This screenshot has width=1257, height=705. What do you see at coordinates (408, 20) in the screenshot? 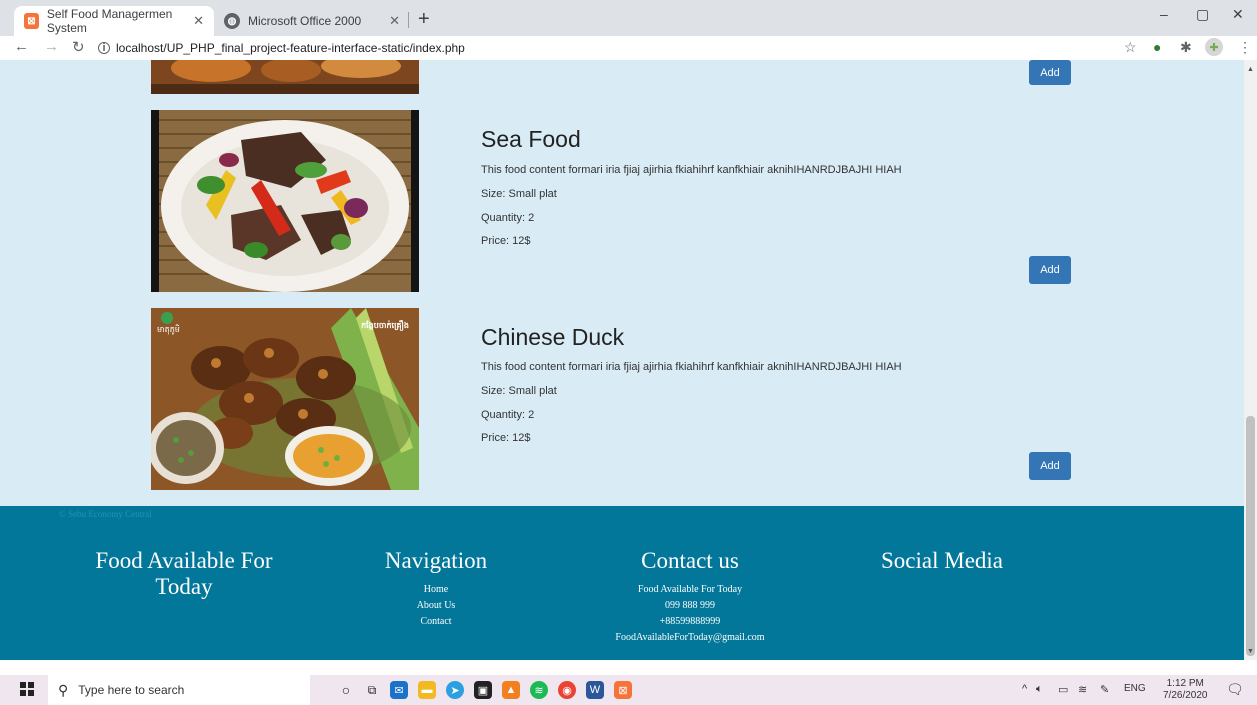
I see `tab-divider` at bounding box center [408, 20].